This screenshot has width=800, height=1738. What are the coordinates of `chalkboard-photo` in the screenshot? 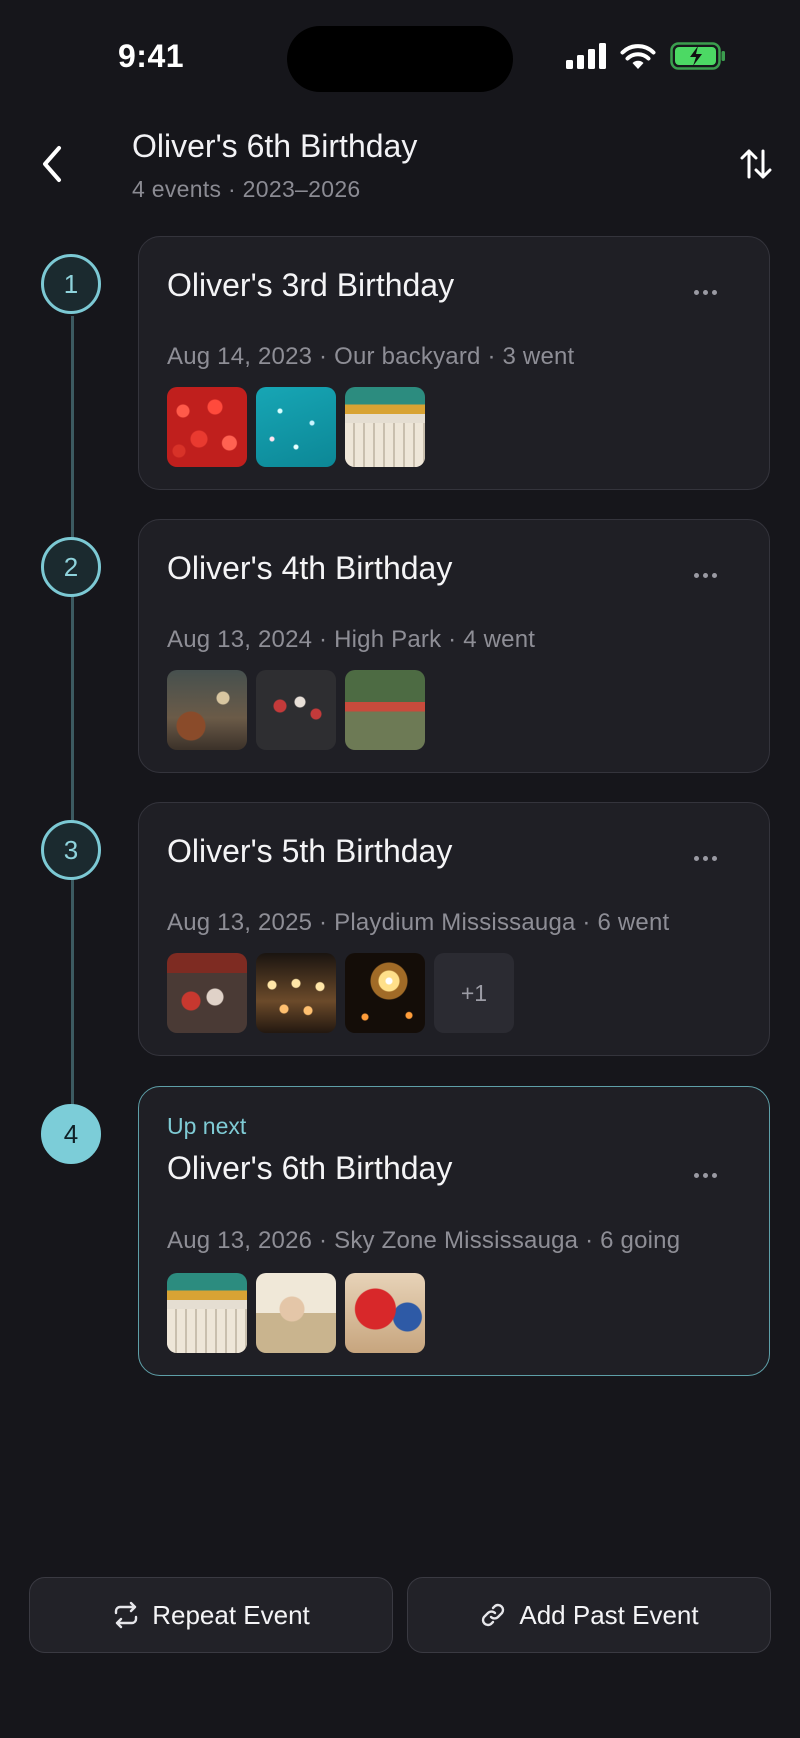 It's located at (296, 710).